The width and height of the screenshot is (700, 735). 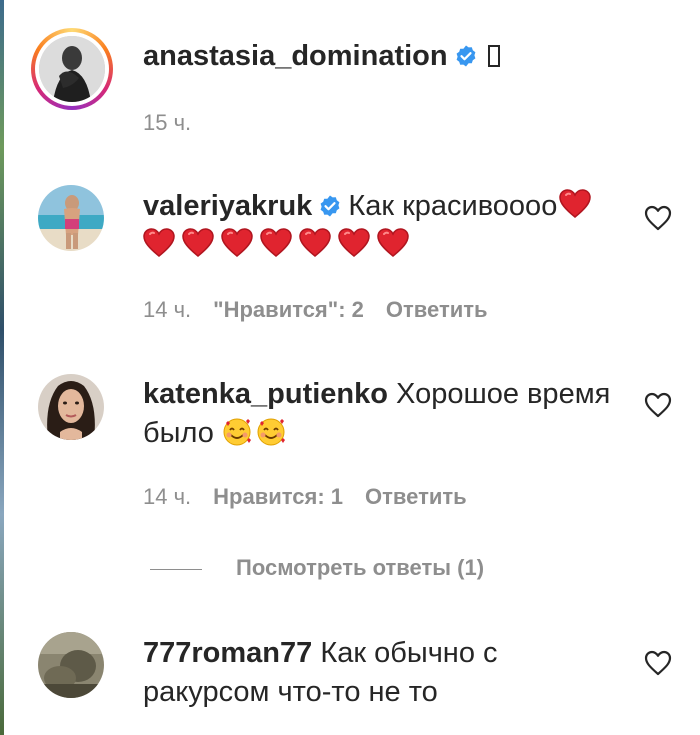 I want to click on emoji-heart-row, so click(x=279, y=244).